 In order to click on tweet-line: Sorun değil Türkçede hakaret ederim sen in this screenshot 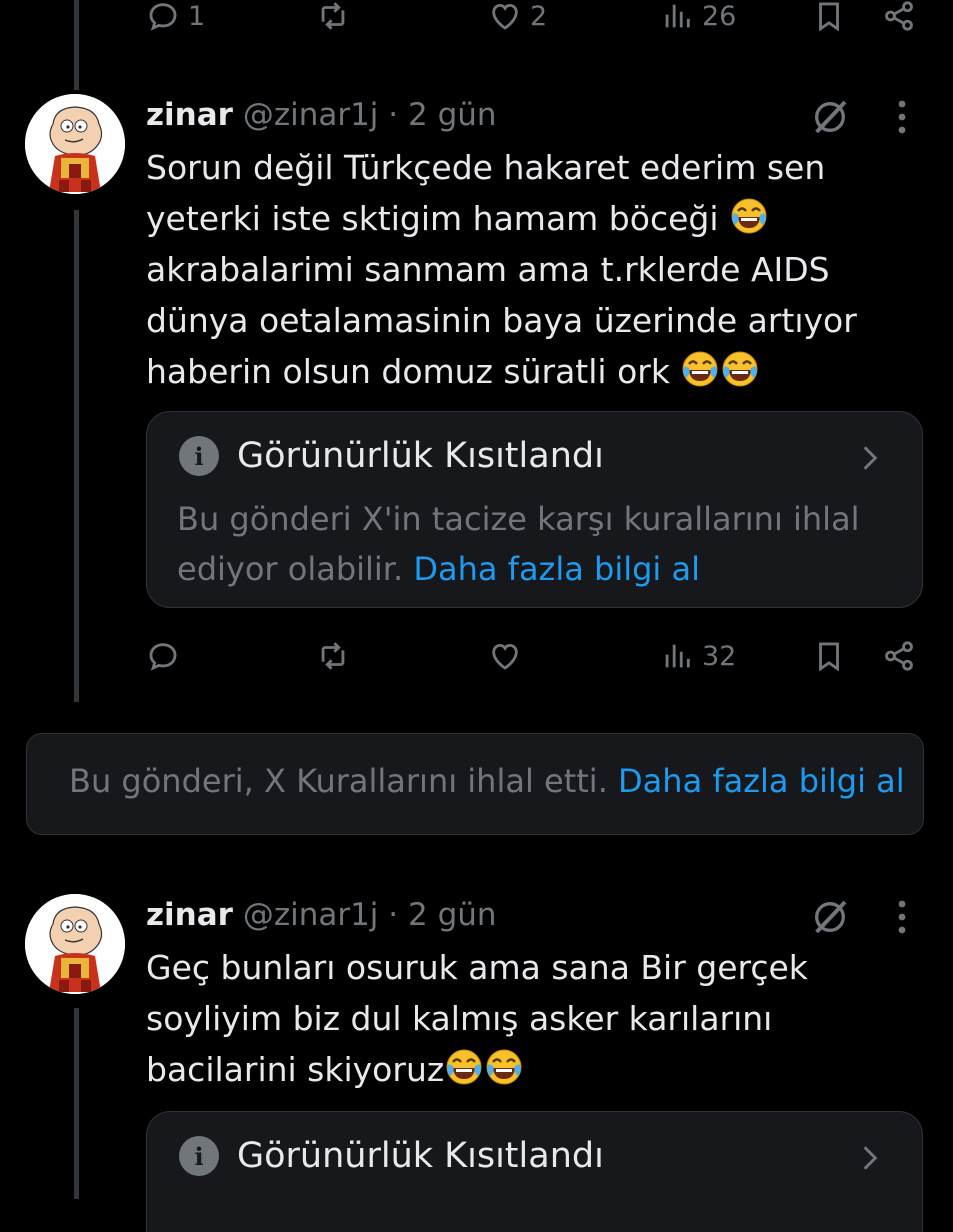, I will do `click(486, 167)`.